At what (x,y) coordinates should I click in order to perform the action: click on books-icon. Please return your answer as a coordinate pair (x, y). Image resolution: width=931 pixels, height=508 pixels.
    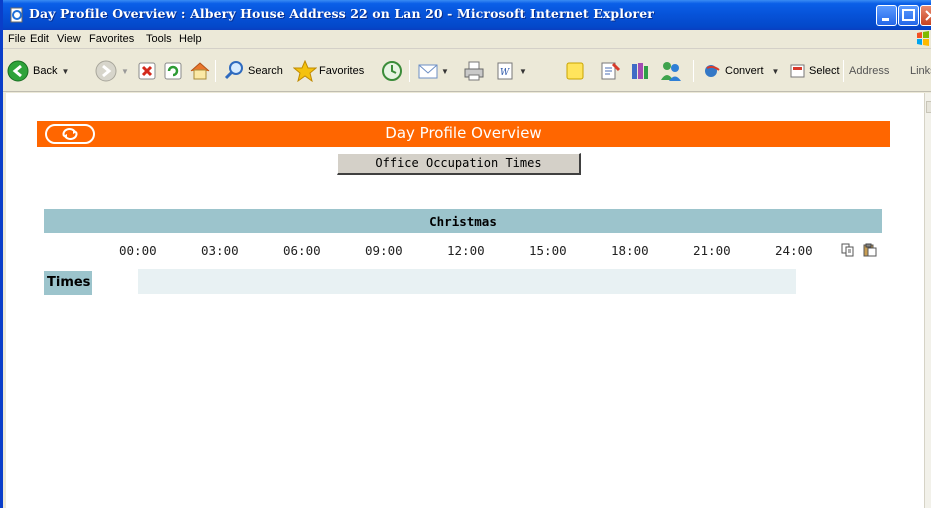
    Looking at the image, I should click on (640, 71).